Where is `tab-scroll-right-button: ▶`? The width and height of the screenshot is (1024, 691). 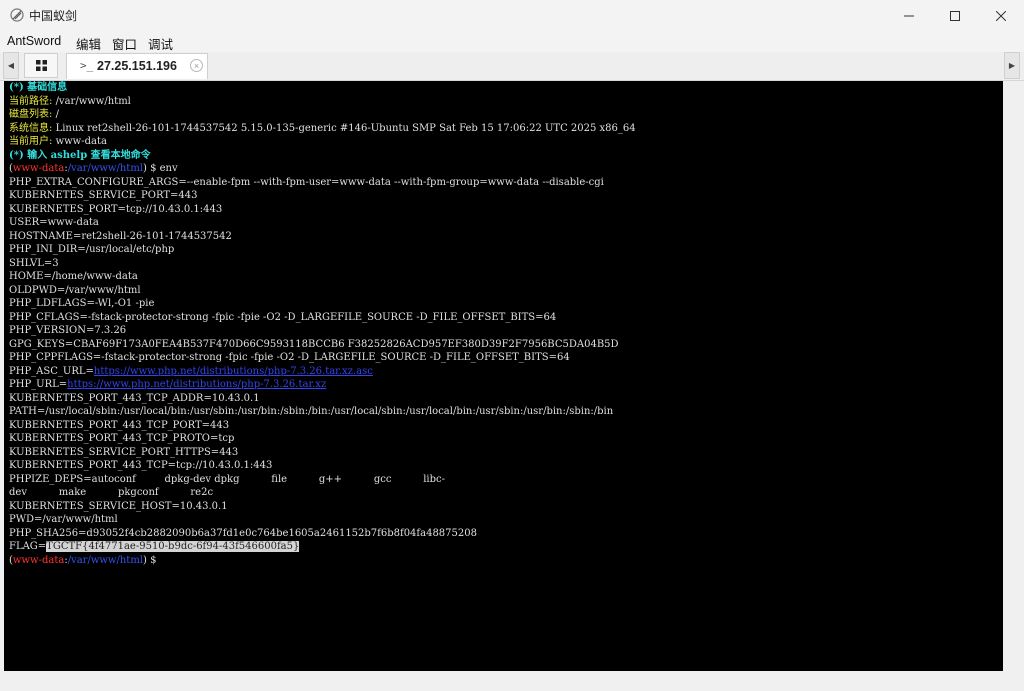 tab-scroll-right-button: ▶ is located at coordinates (1012, 65).